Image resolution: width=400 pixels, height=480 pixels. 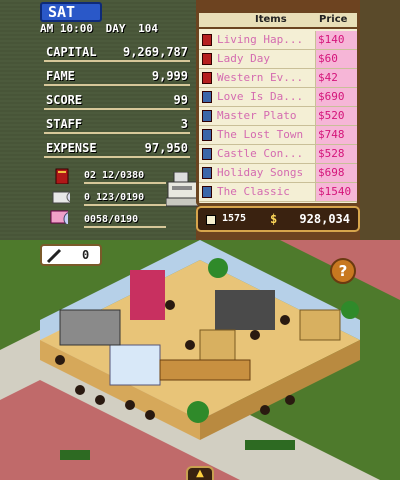 I want to click on stat-fame: FAME 9,999, so click(x=117, y=76).